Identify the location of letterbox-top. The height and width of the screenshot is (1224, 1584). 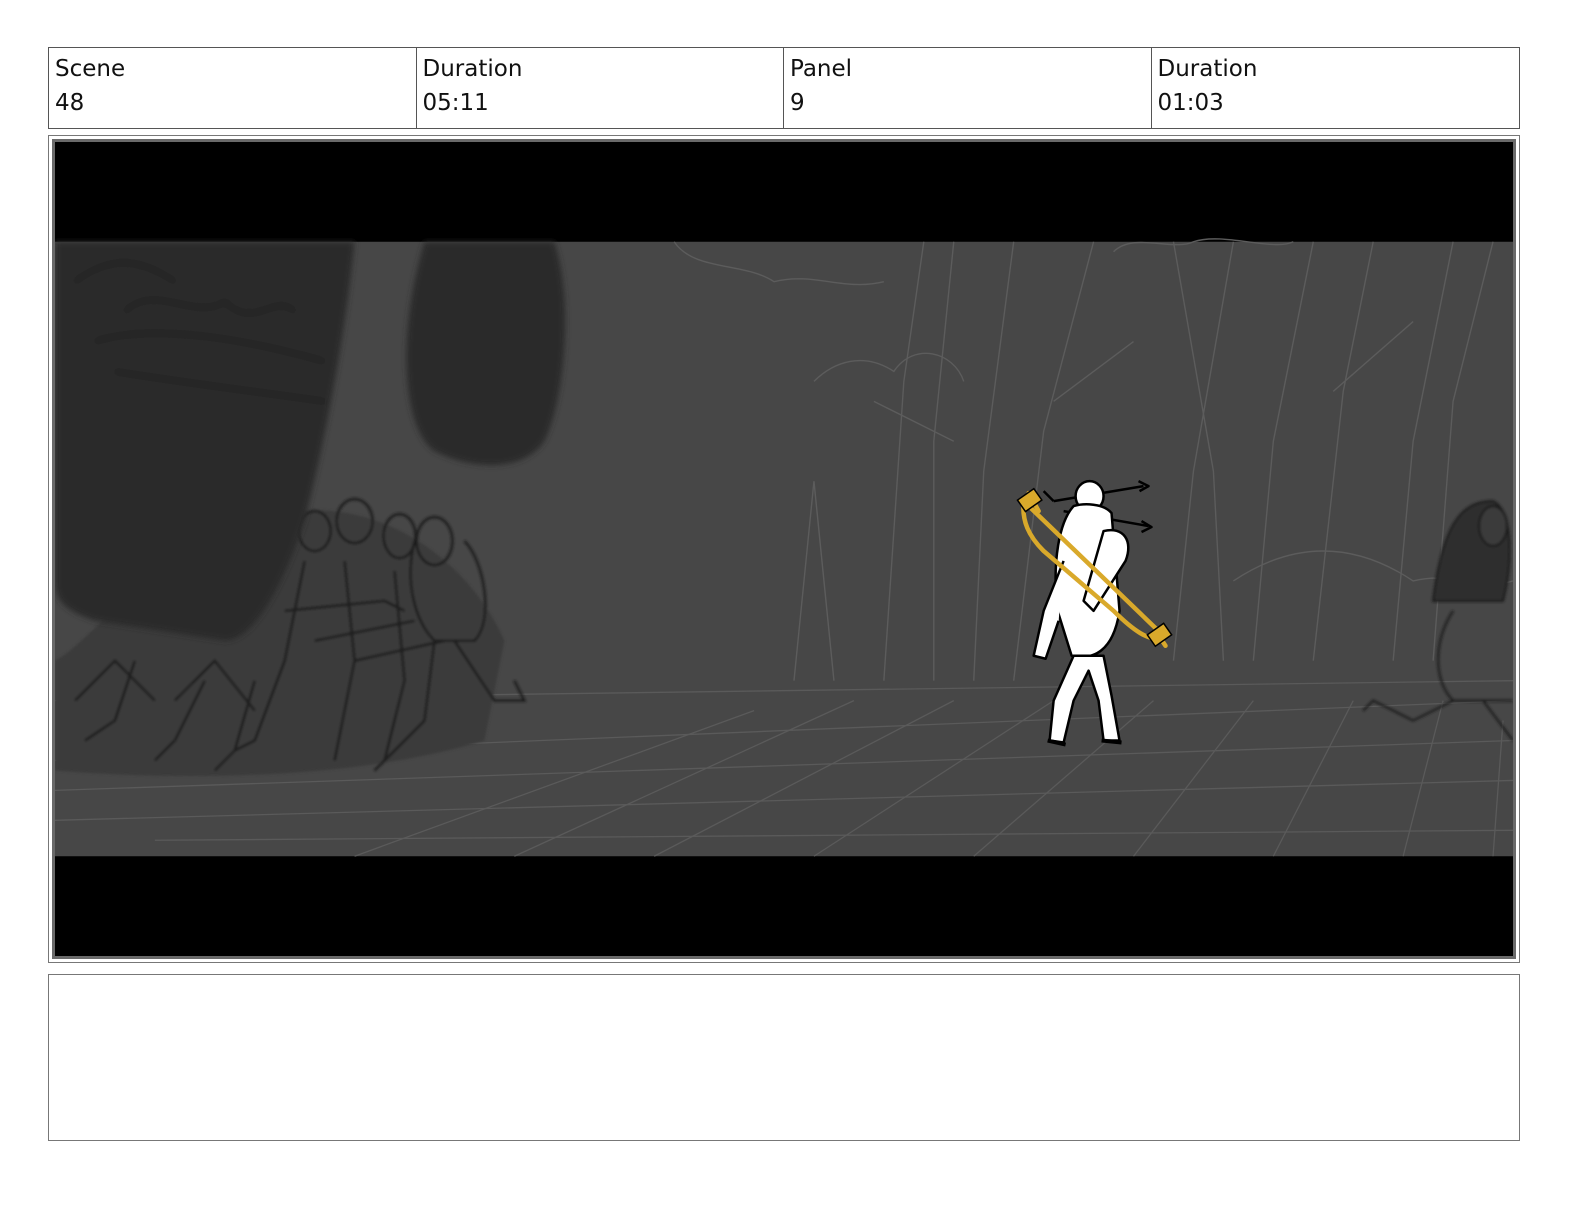
(784, 192).